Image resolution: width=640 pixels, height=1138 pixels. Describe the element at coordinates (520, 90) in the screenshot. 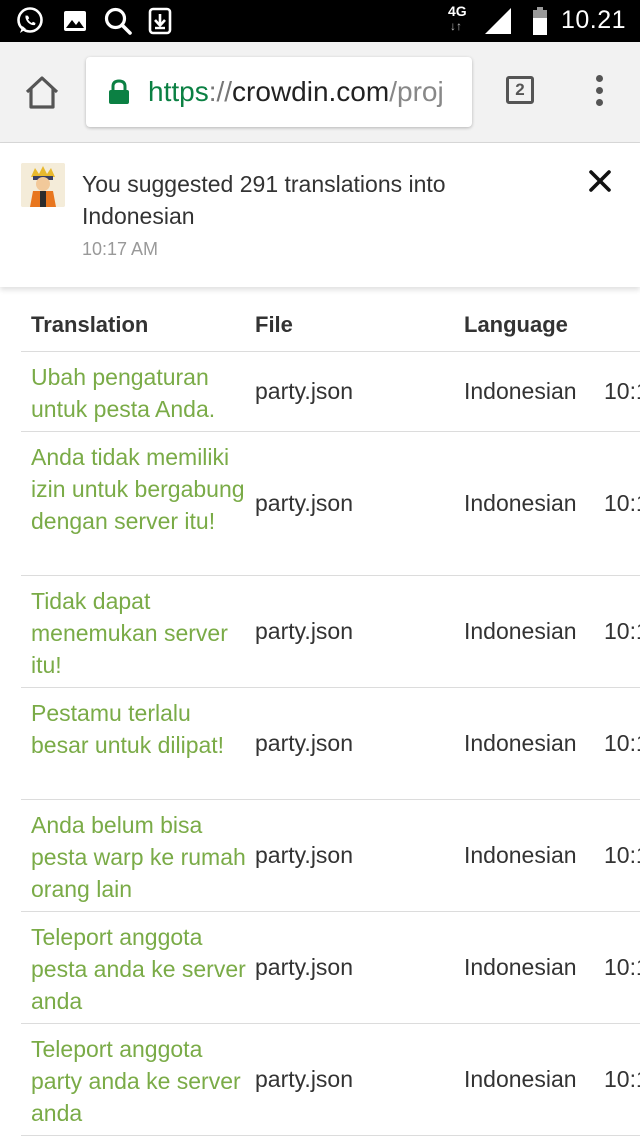

I see `tab-switcher-button: 2` at that location.